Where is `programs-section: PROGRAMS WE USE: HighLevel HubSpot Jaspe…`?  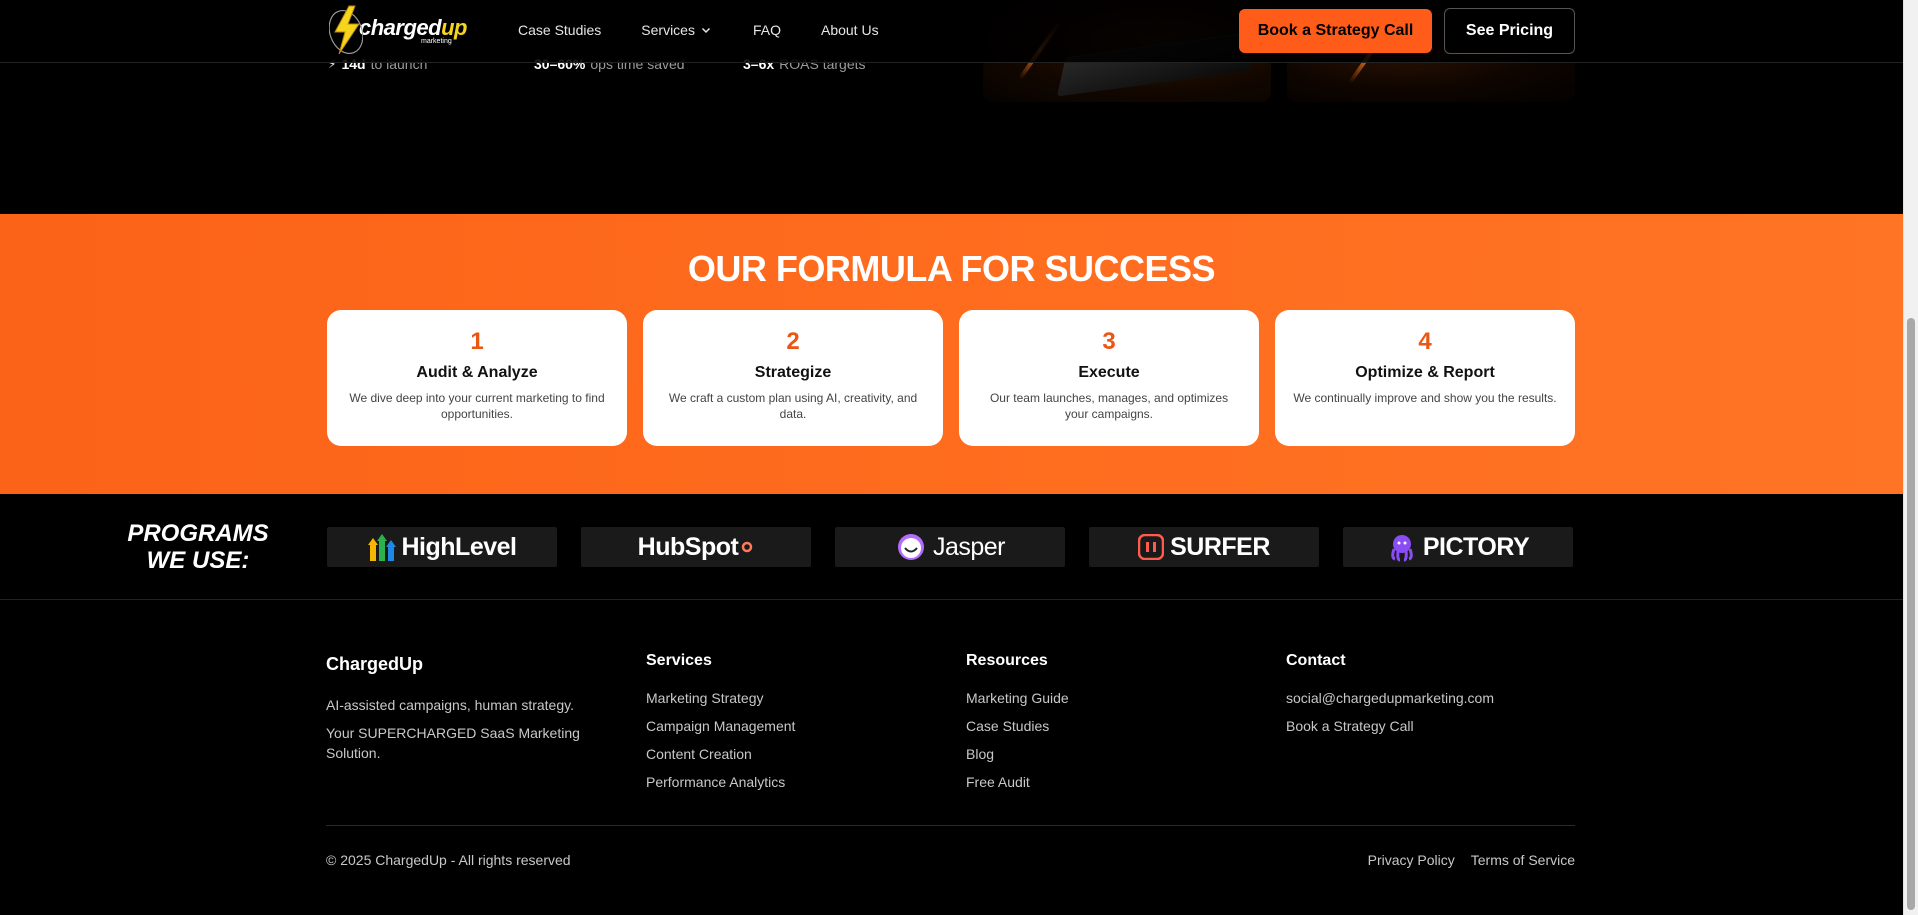
programs-section: PROGRAMS WE USE: HighLevel HubSpot Jaspe… is located at coordinates (951, 547).